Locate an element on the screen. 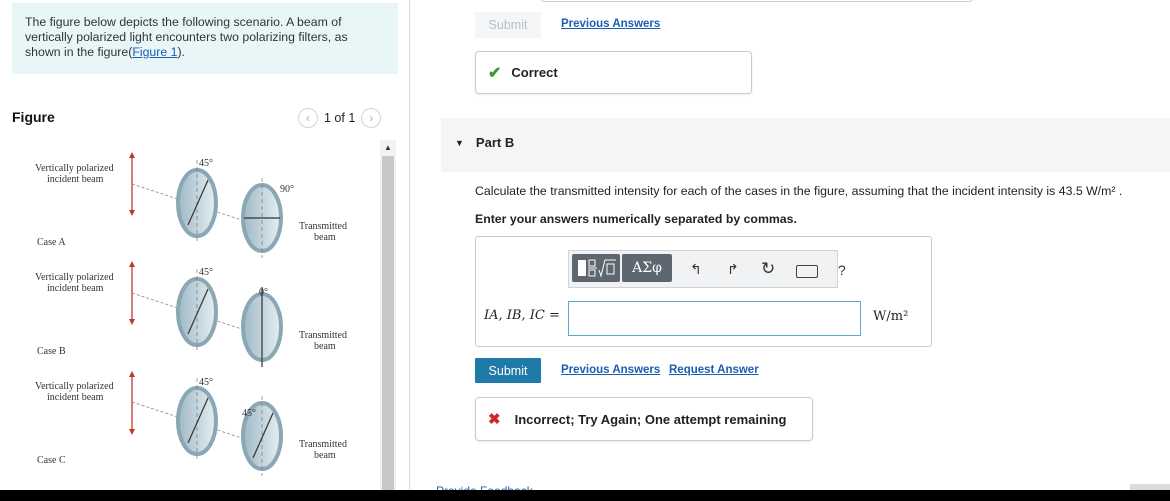 This screenshot has width=1170, height=501. case-b-incident-1: Vertically polarized is located at coordinates (74, 277).